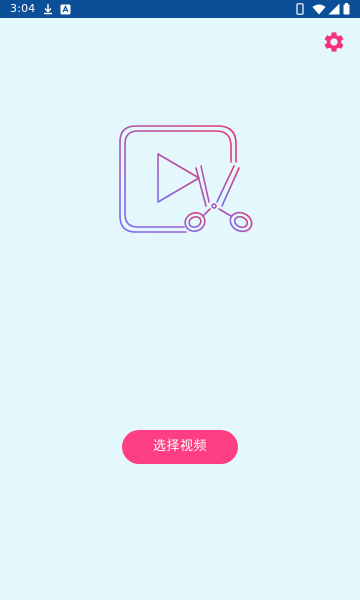 The image size is (360, 600). I want to click on select-video-button: 选择视频, so click(180, 447).